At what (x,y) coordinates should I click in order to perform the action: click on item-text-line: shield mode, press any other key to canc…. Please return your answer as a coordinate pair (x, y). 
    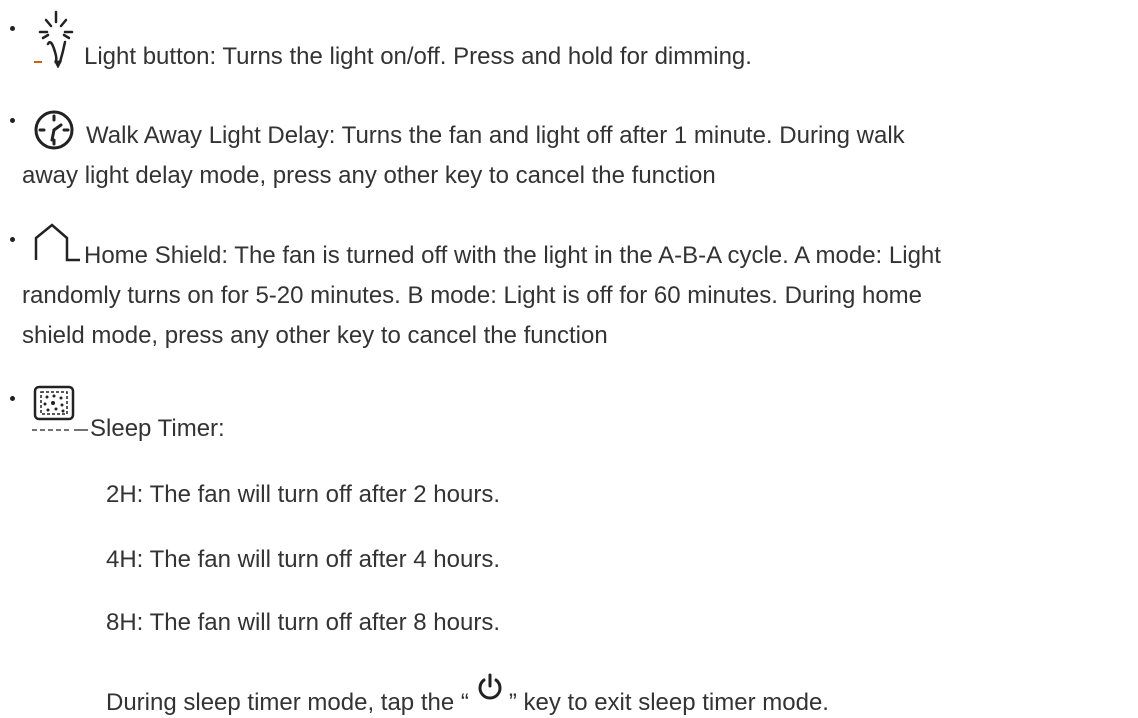
    Looking at the image, I should click on (315, 335).